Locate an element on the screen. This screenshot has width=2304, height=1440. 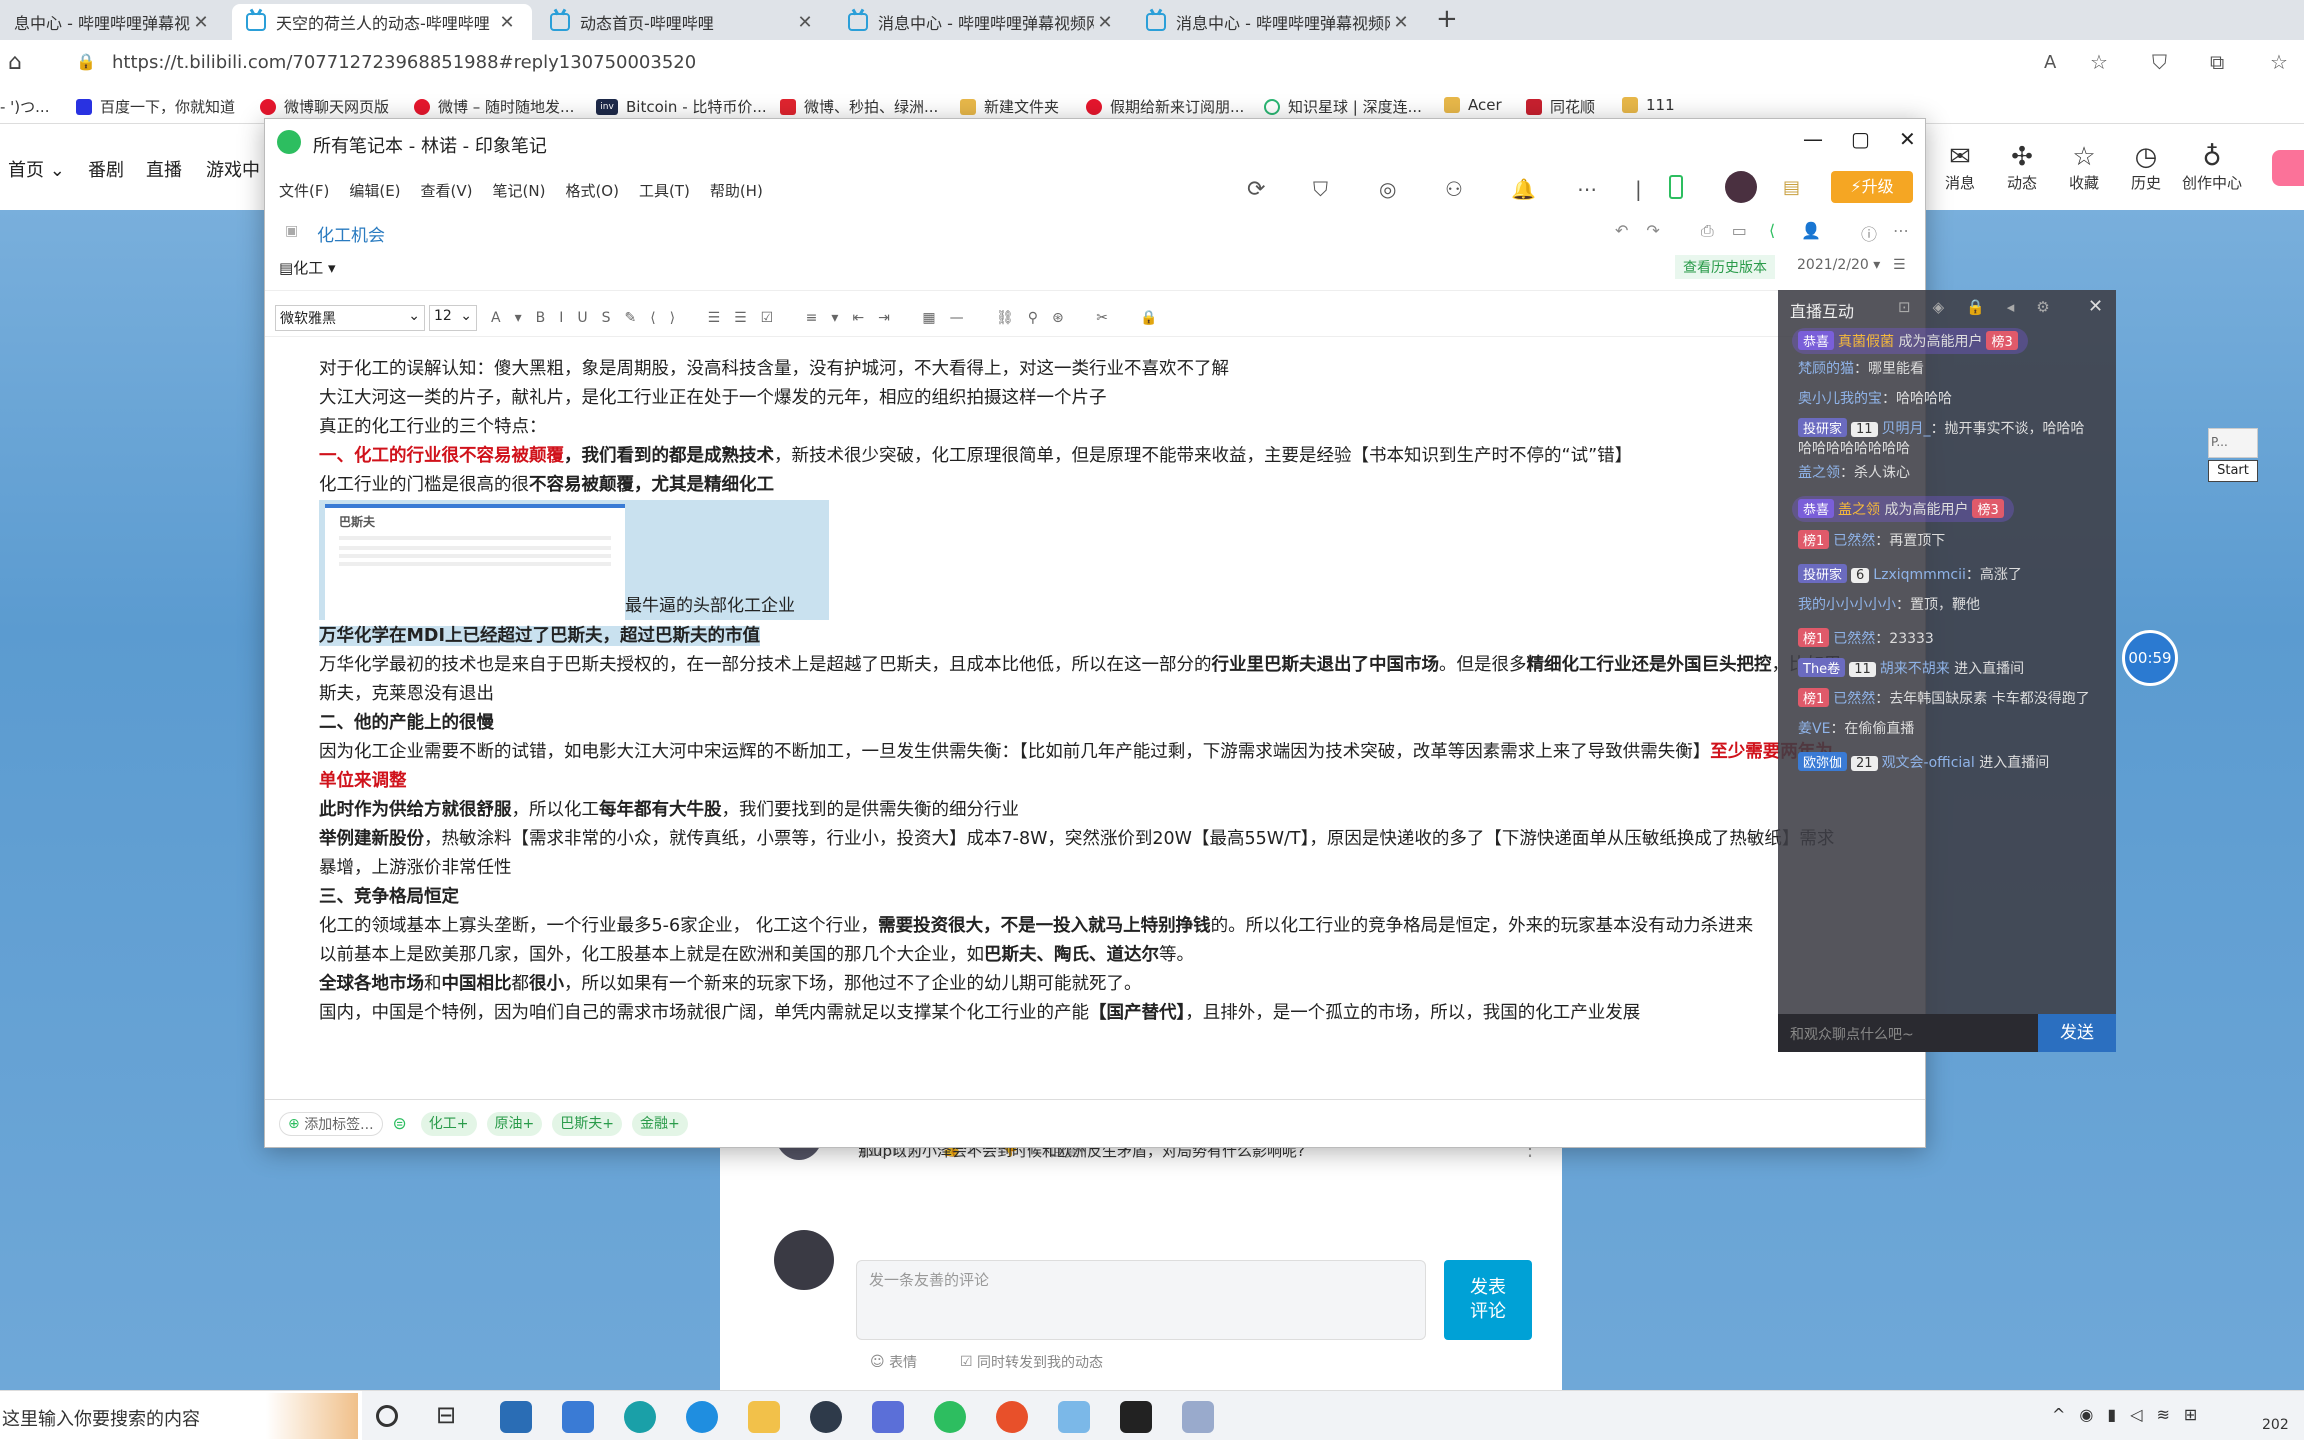
username: 真菌假菌 is located at coordinates (1866, 342).